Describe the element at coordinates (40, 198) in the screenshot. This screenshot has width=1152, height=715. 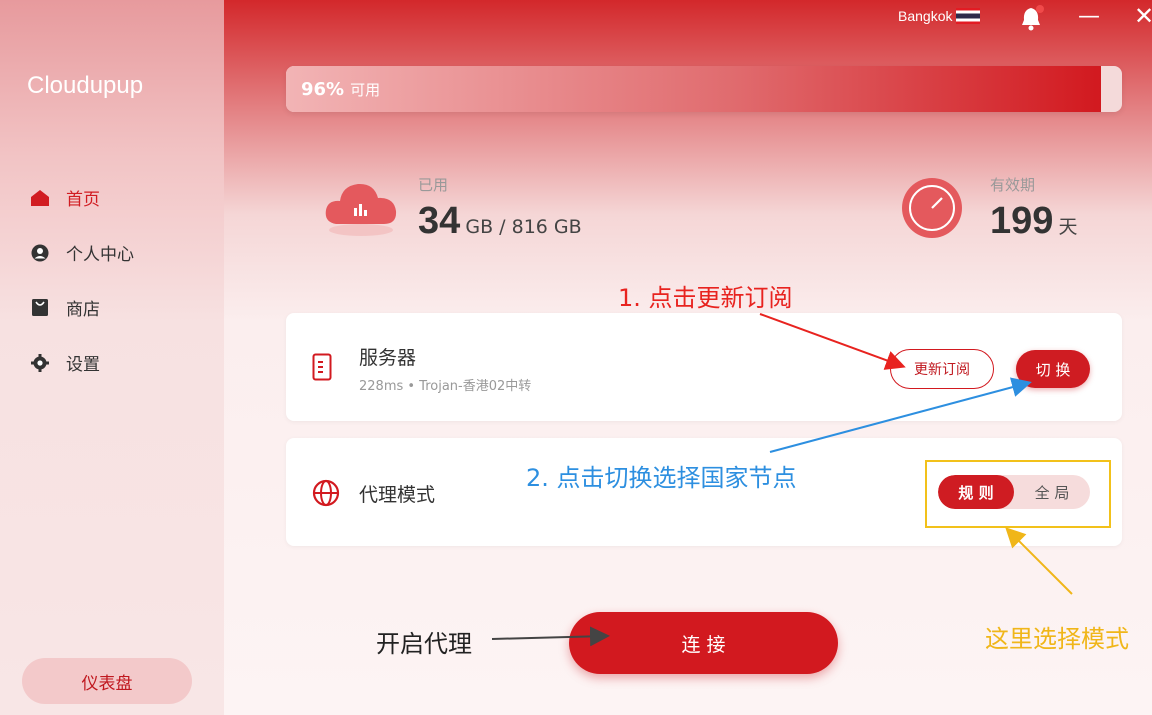
I see `home-icon` at that location.